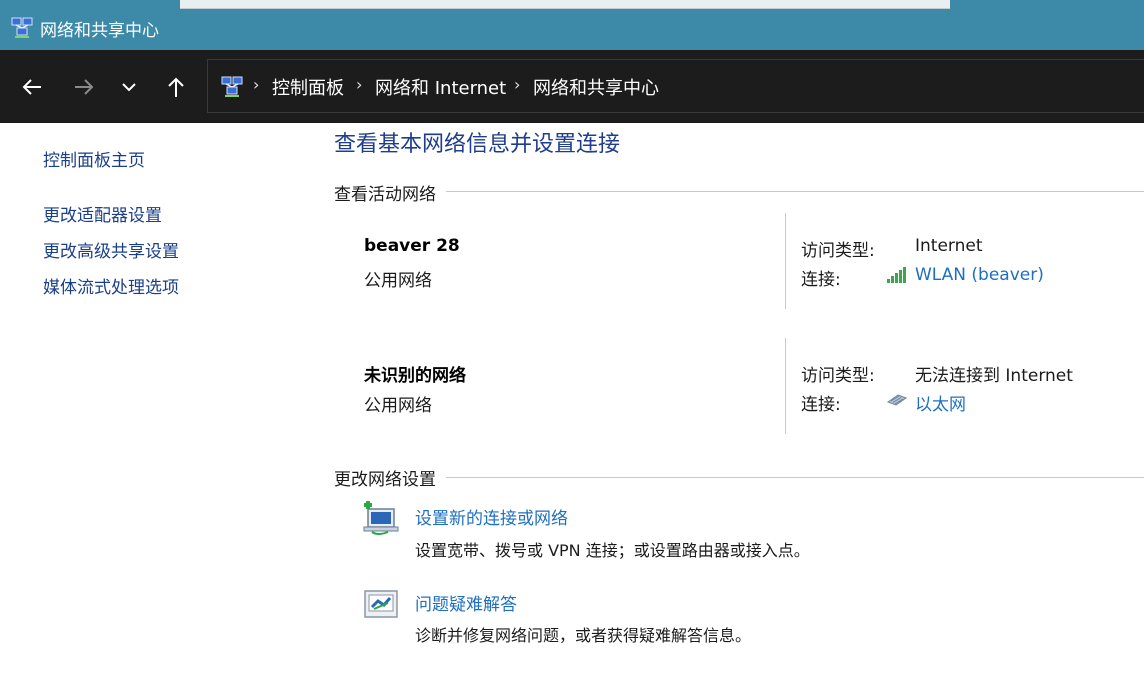 The height and width of the screenshot is (675, 1144). Describe the element at coordinates (99, 31) in the screenshot. I see `window-title: 网络和共享中心` at that location.